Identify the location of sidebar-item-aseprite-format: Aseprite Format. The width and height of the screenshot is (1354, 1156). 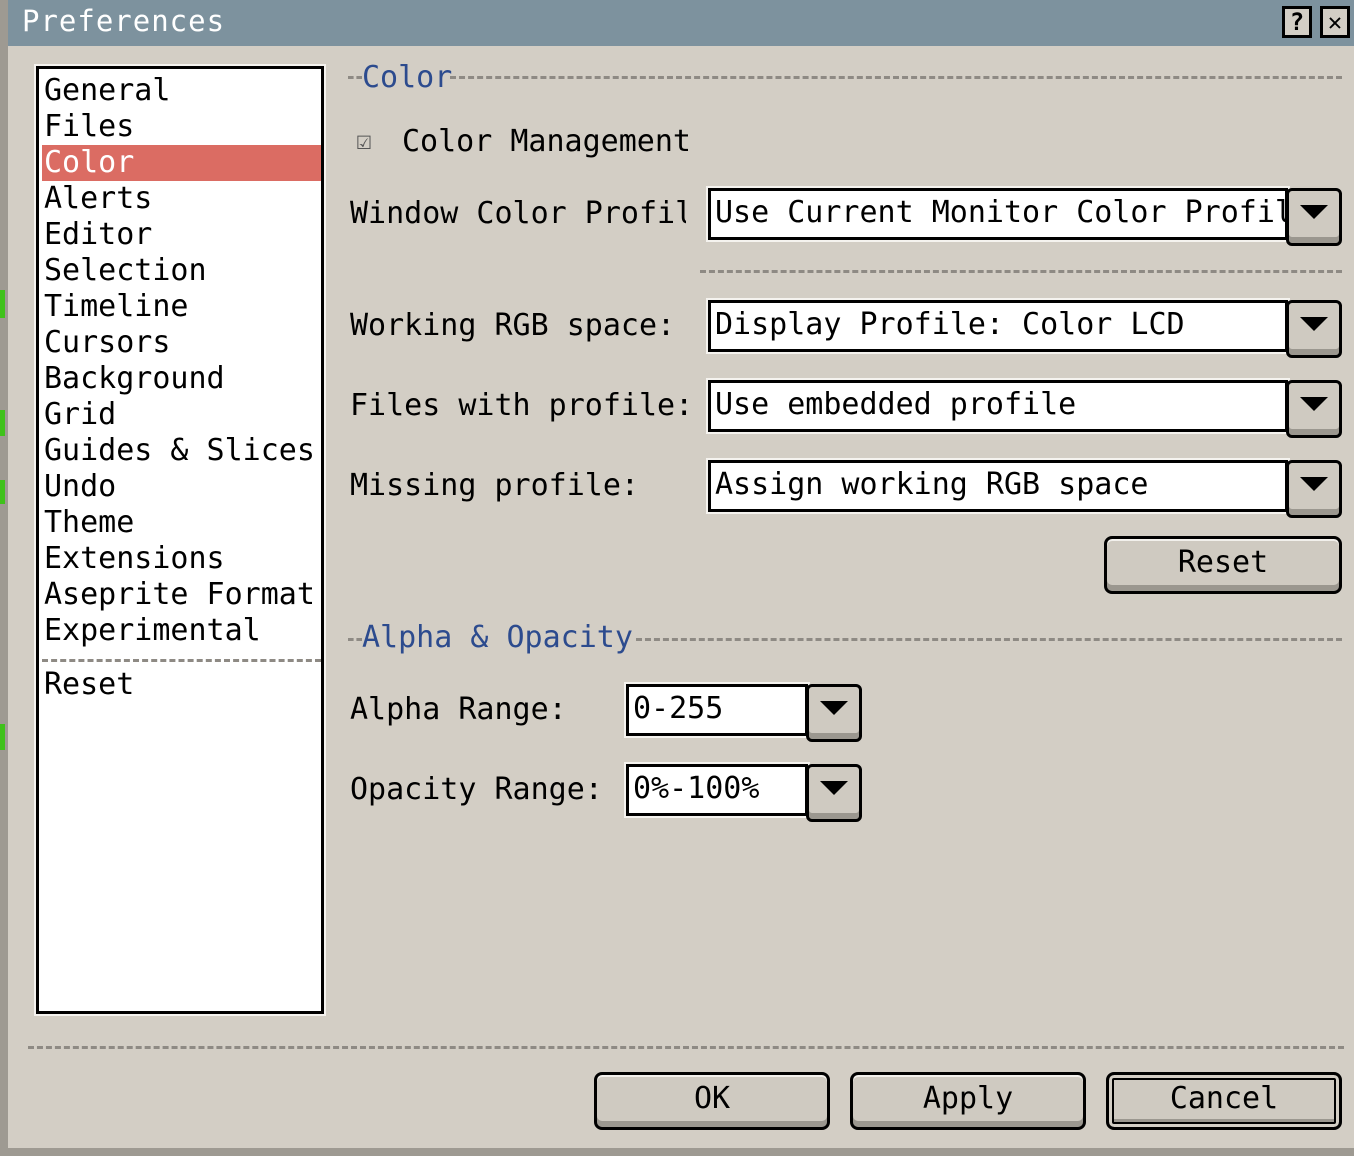
(181, 595).